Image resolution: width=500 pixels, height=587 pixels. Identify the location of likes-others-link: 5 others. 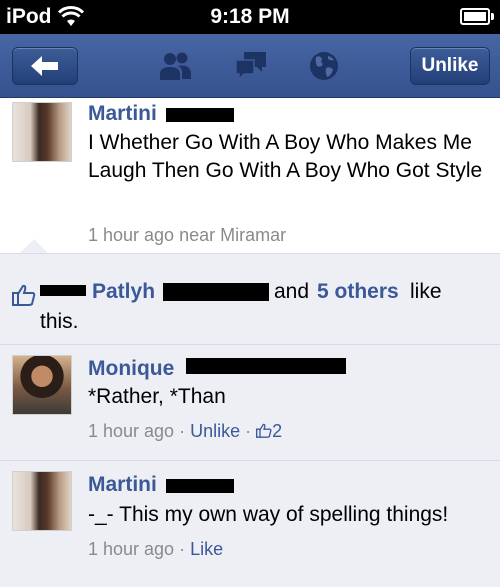
(358, 292).